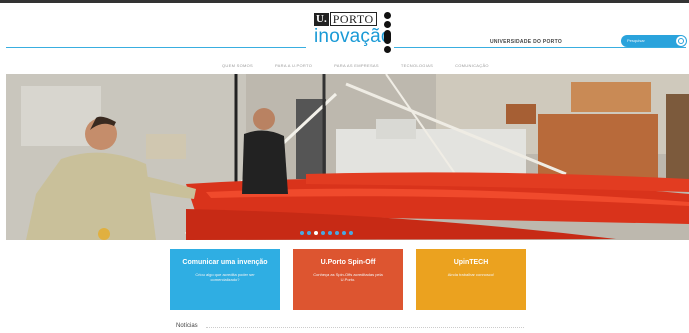 The image size is (689, 333). I want to click on inovacao-wordmark: inovação, so click(353, 36).